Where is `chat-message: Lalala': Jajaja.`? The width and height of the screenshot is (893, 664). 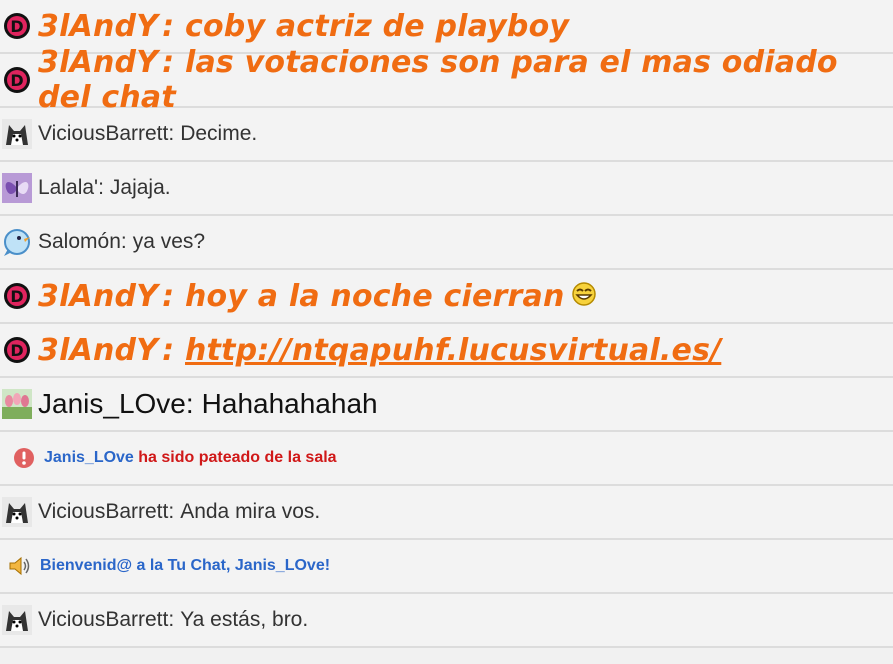
chat-message: Lalala': Jajaja. is located at coordinates (446, 189).